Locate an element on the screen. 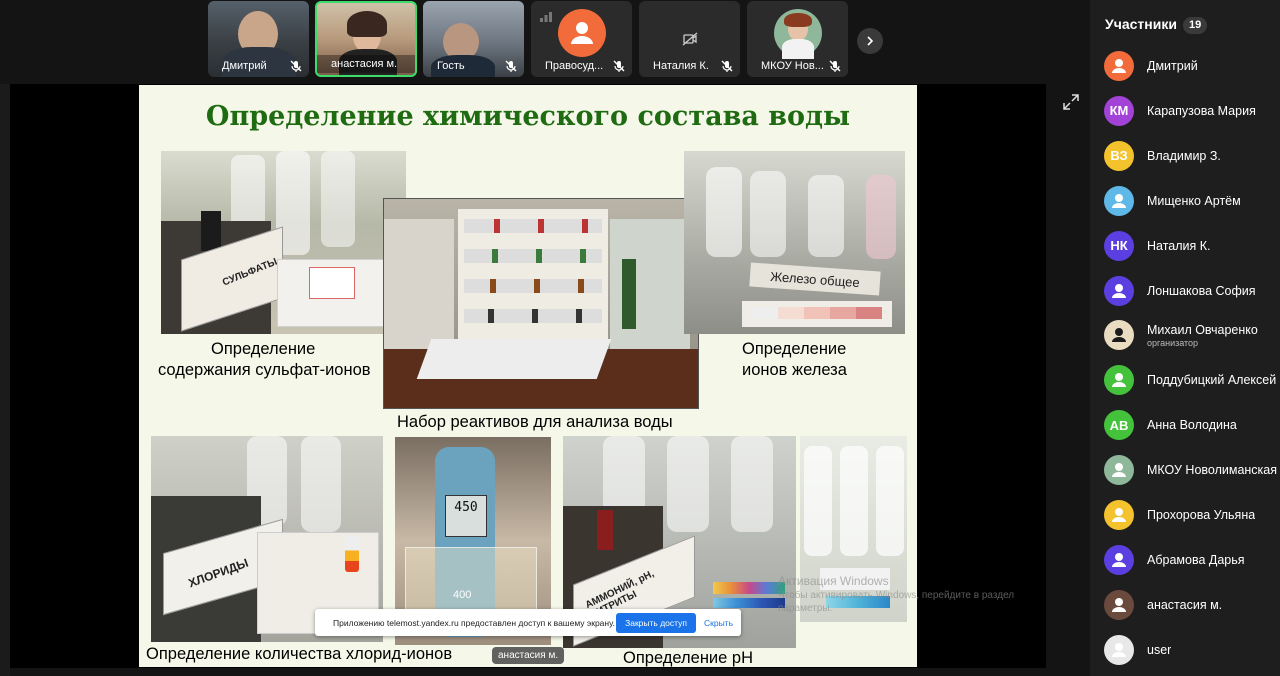 The width and height of the screenshot is (1280, 676). participant-list-item: user is located at coordinates (1192, 650).